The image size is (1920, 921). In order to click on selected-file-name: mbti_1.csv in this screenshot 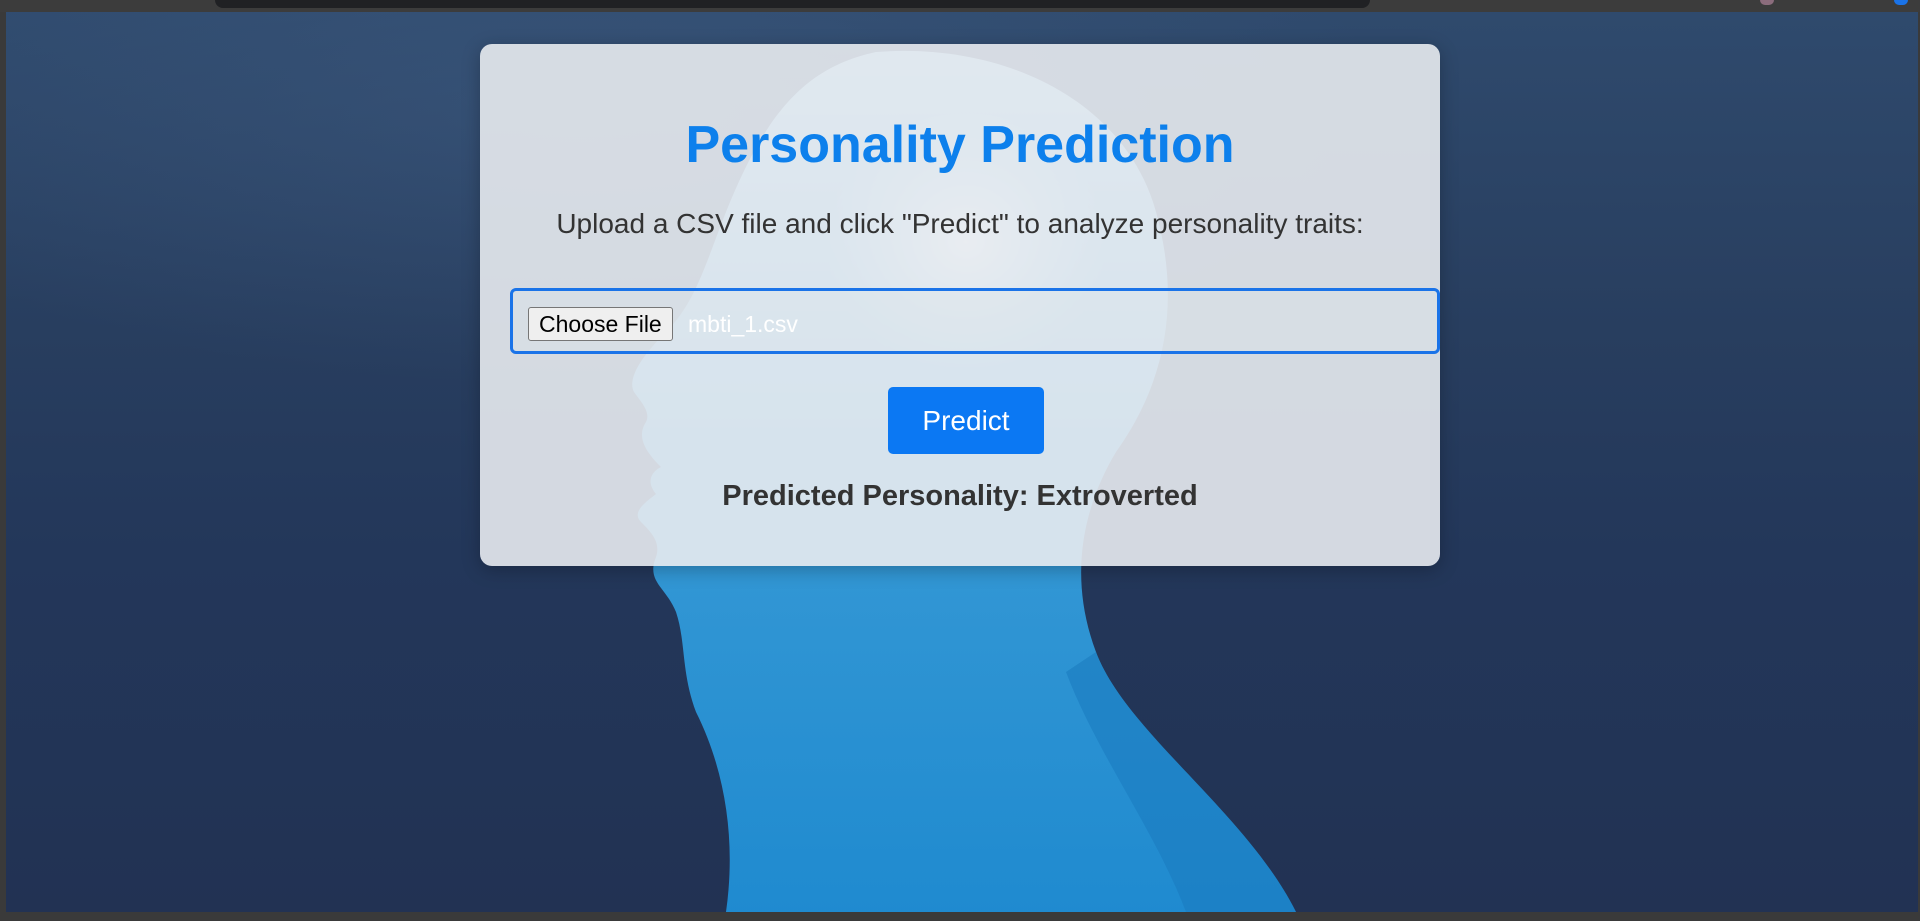, I will do `click(743, 324)`.